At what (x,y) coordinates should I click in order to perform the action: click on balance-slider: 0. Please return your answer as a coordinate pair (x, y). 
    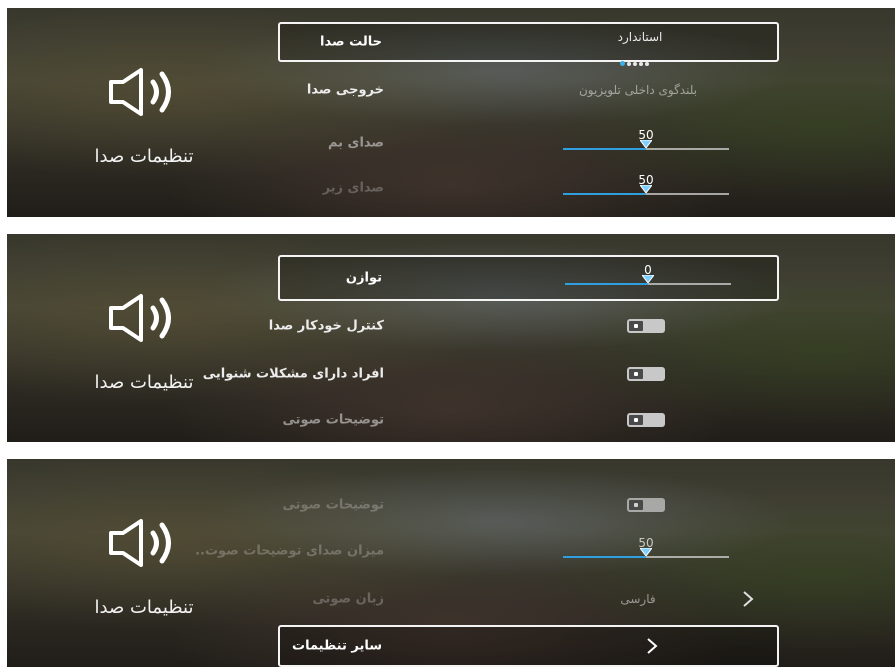
    Looking at the image, I should click on (648, 278).